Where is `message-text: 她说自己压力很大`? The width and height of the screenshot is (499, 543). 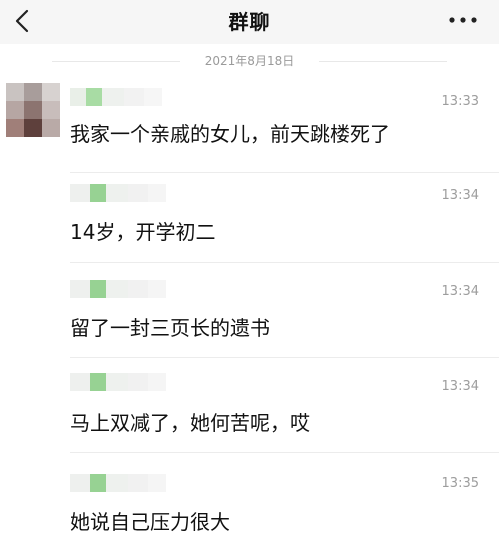
message-text: 她说自己压力很大 is located at coordinates (150, 520).